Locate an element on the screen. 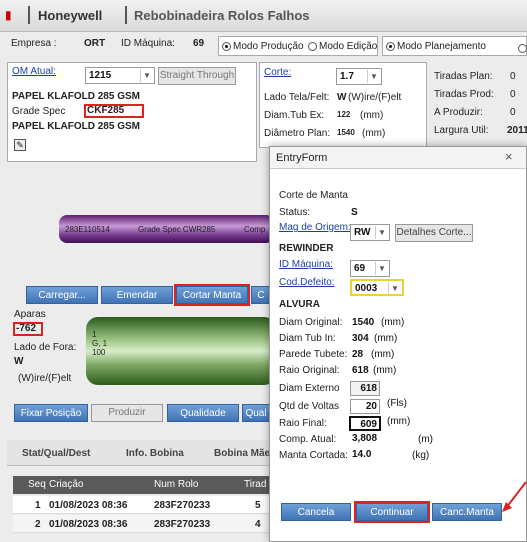 The image size is (527, 542). produzir-button: Produzir is located at coordinates (127, 413).